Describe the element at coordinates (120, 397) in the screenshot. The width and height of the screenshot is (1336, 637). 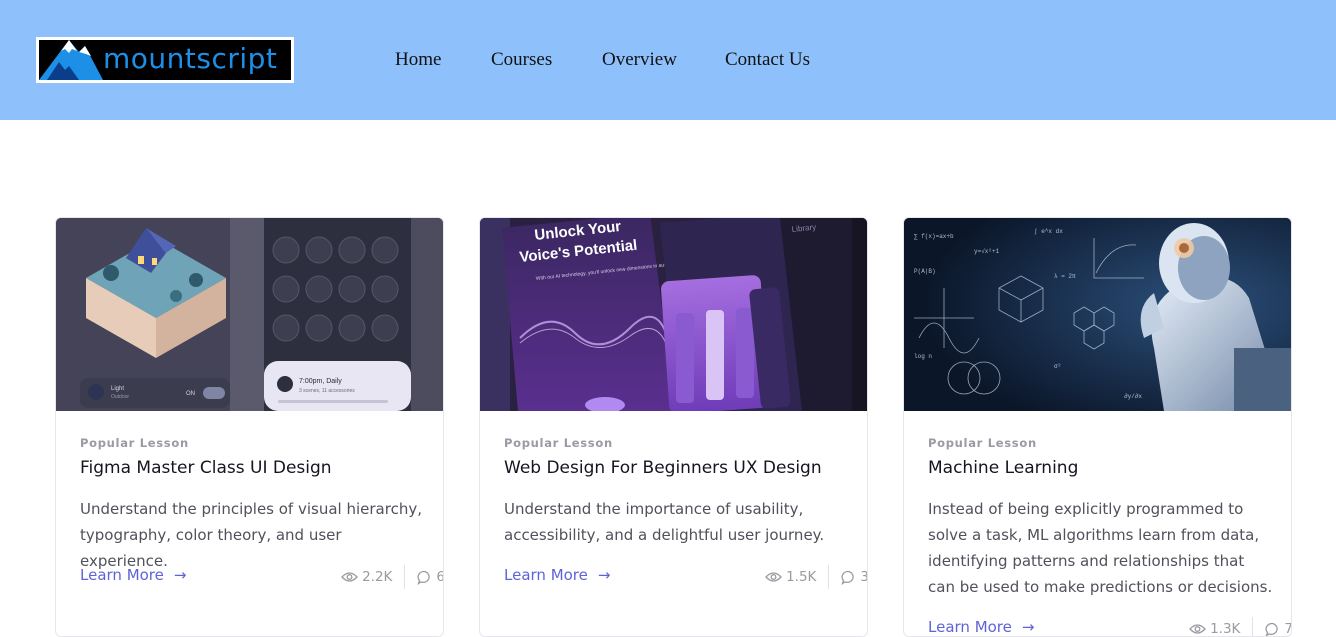
I see `light-sub-label: Outdoor` at that location.